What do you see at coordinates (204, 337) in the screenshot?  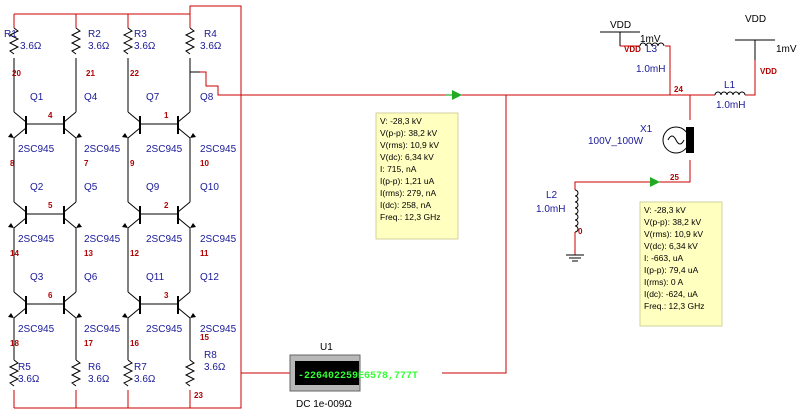 I see `node-15: 15` at bounding box center [204, 337].